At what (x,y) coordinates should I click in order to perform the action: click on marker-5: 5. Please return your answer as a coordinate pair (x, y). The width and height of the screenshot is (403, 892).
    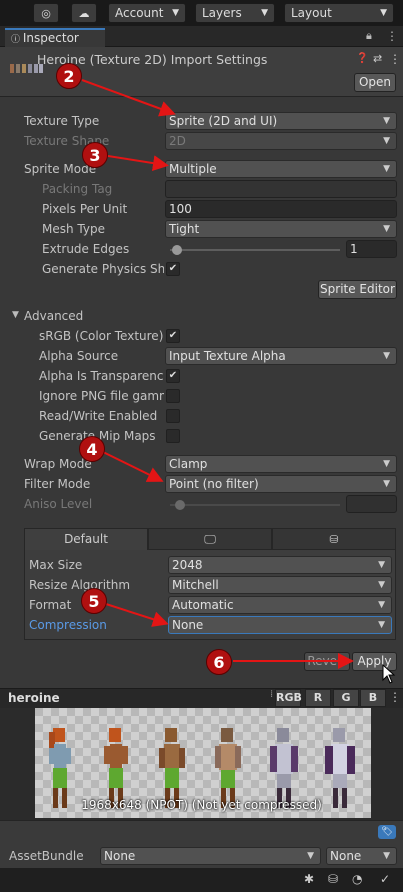
    Looking at the image, I should click on (94, 601).